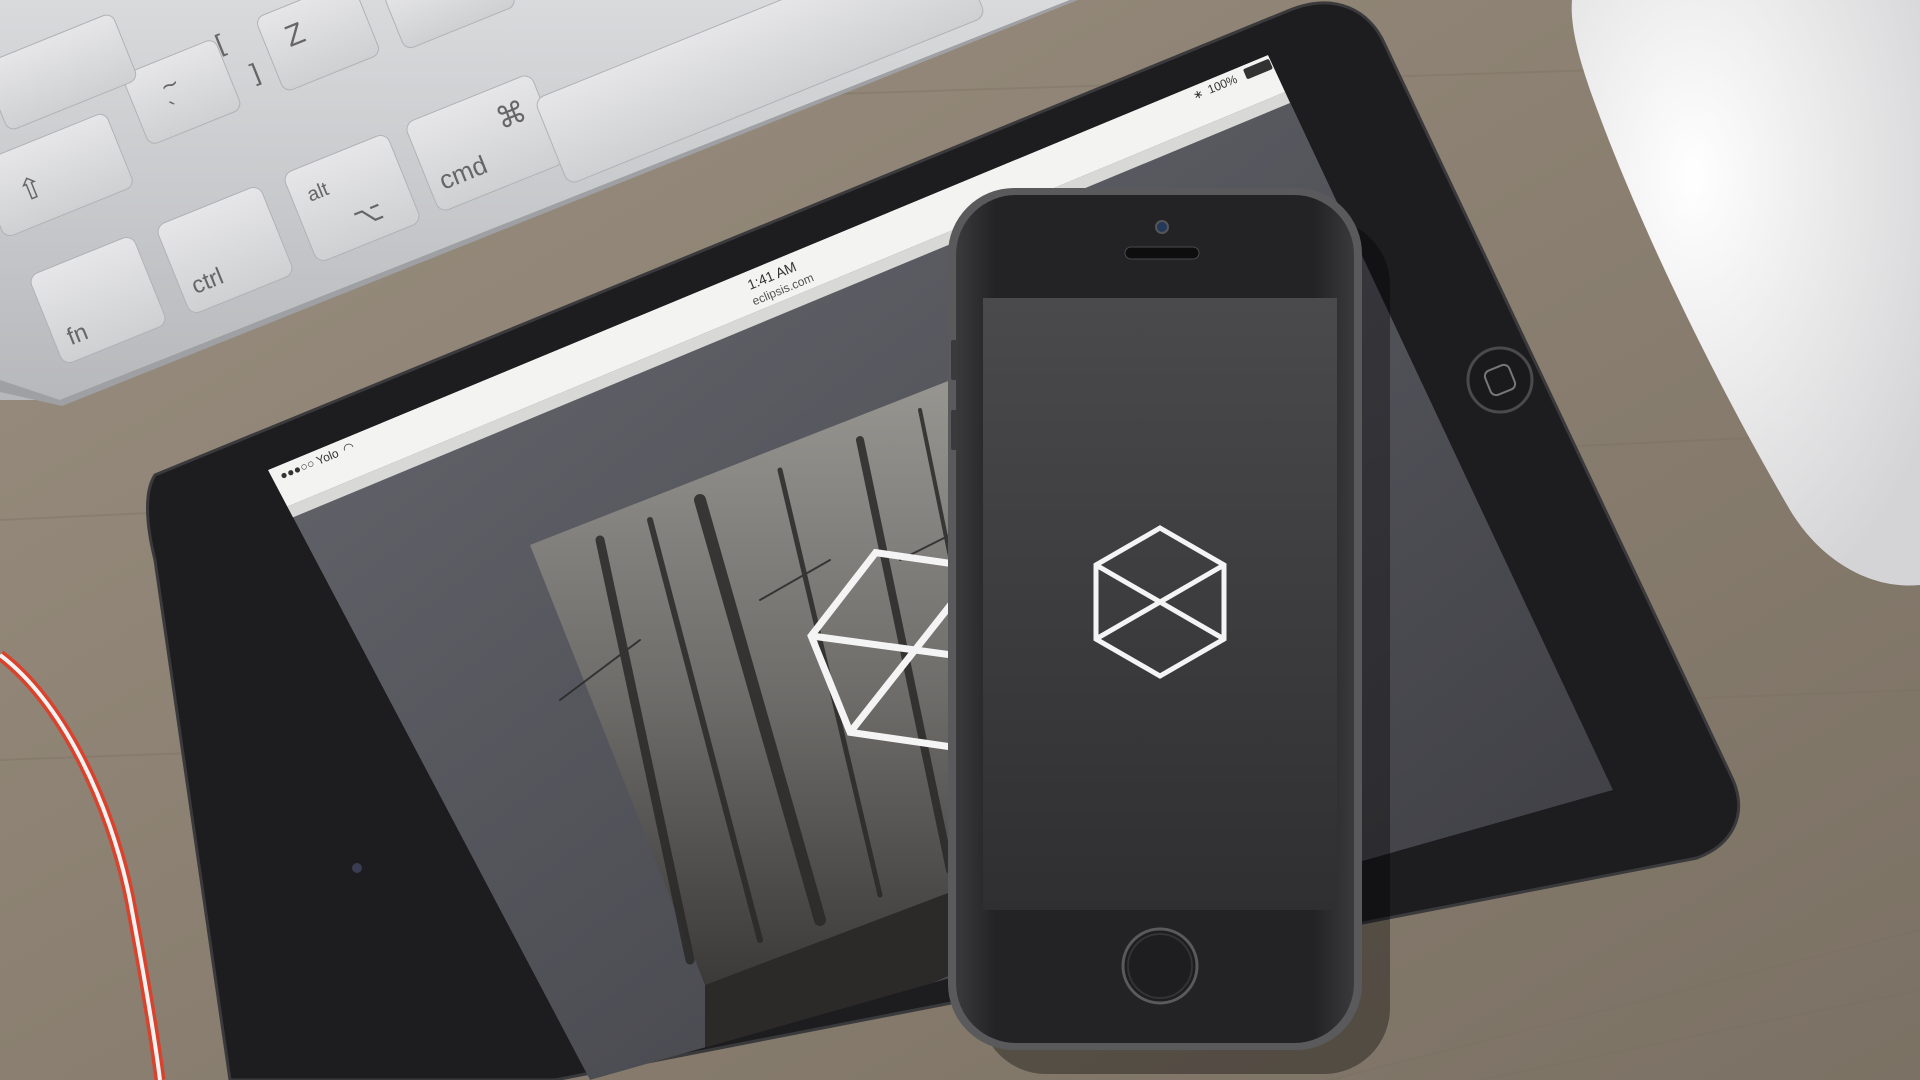  Describe the element at coordinates (1162, 227) in the screenshot. I see `phone-front-camera` at that location.